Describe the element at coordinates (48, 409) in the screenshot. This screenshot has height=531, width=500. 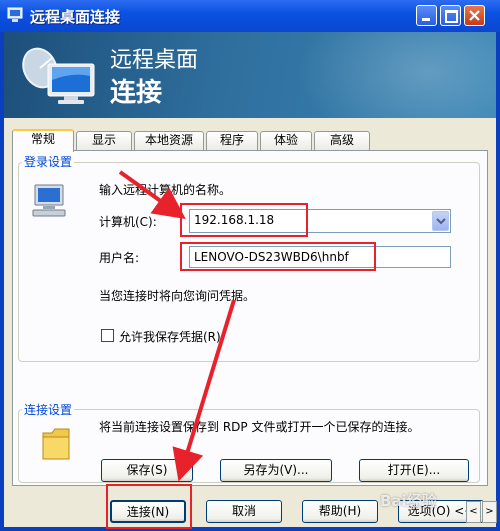
I see `connection-settings-label: 连接设置` at that location.